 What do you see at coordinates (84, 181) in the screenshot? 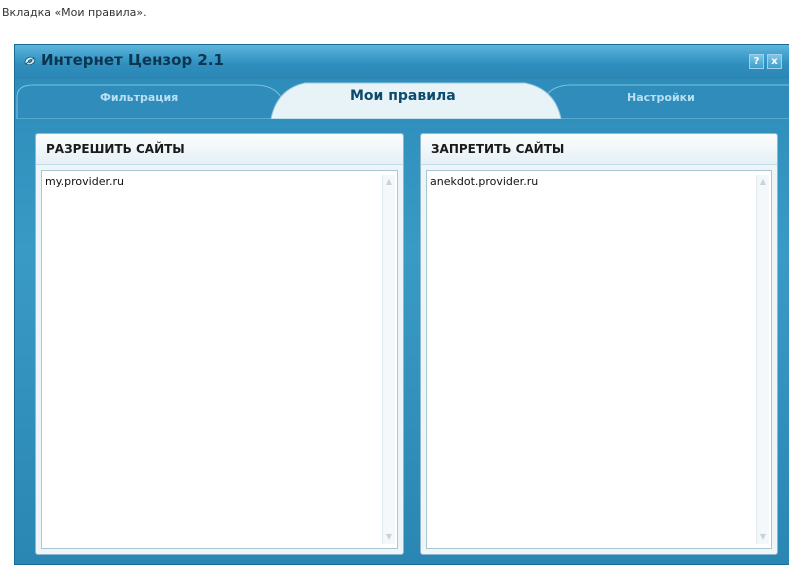
I see `list-item: my.provider.ru` at bounding box center [84, 181].